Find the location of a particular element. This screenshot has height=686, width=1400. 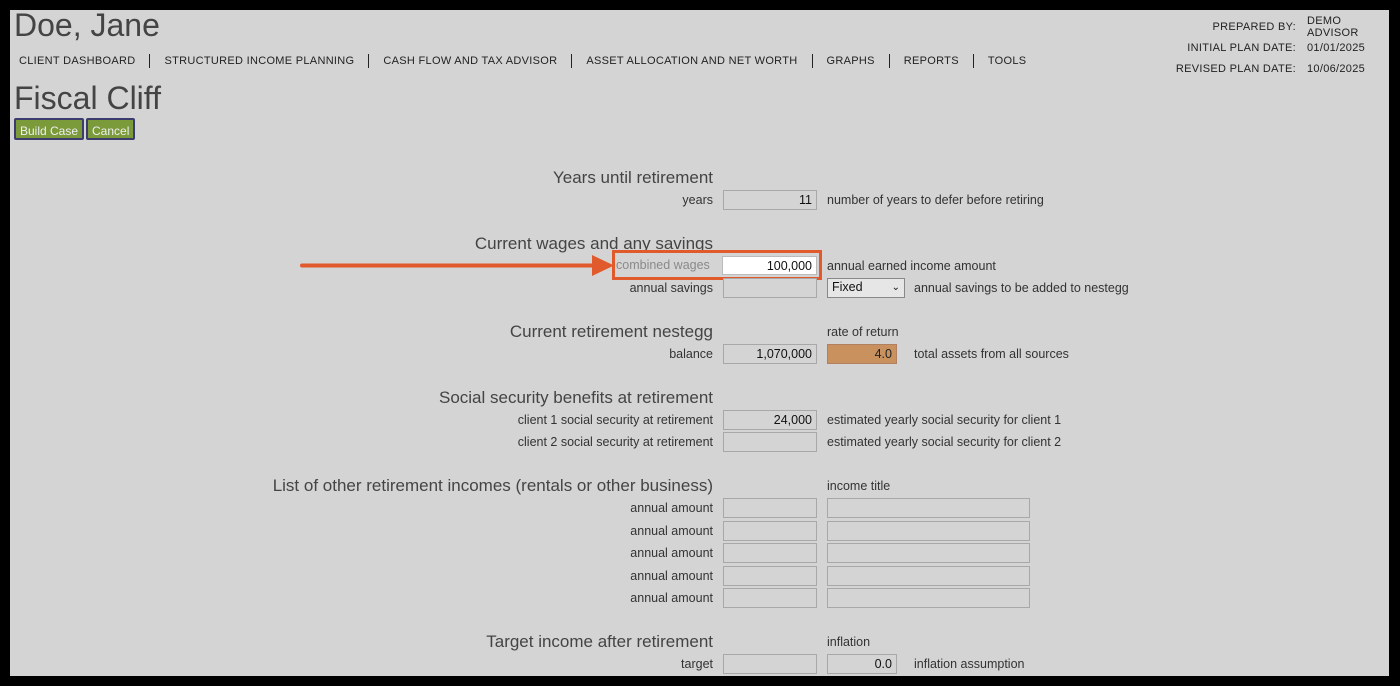

combined-wages-hint: annual earned income amount is located at coordinates (911, 266).